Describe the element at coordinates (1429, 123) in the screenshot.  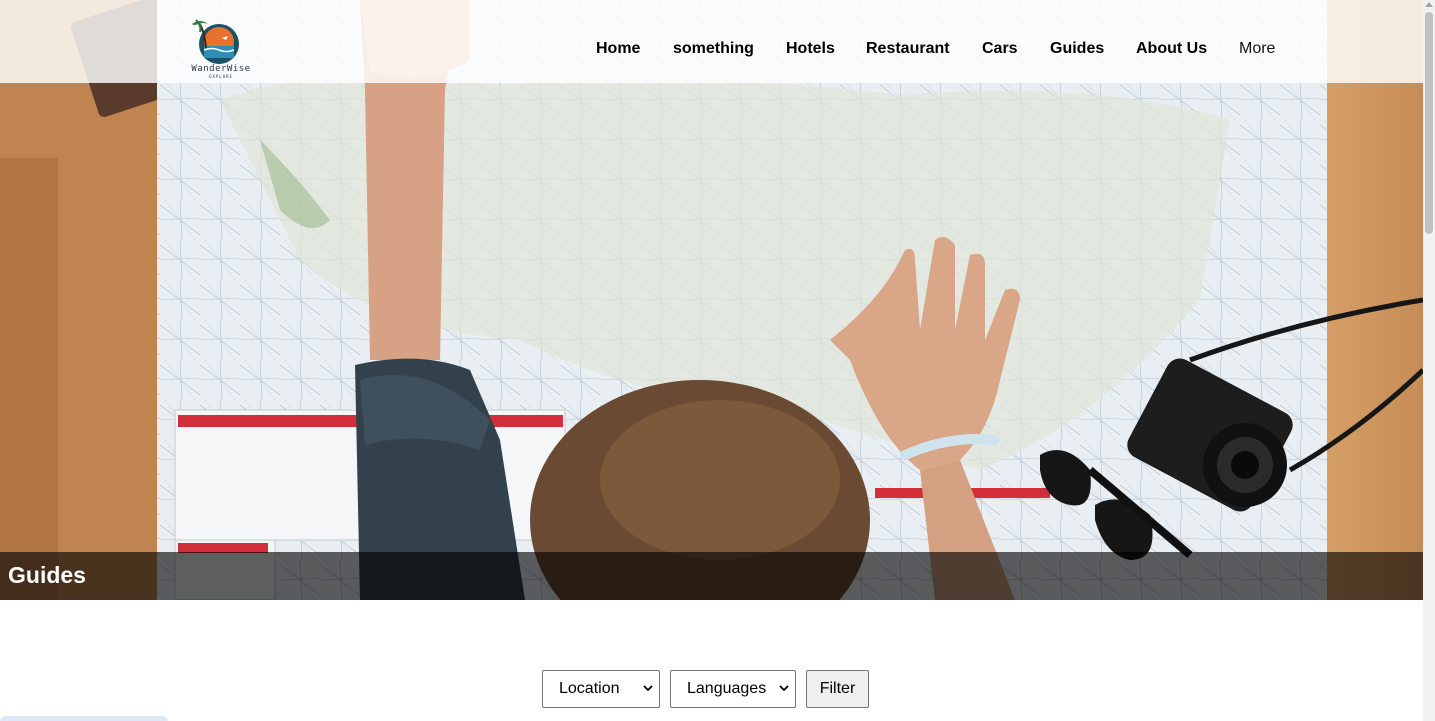
I see `scrollbar-thumb` at that location.